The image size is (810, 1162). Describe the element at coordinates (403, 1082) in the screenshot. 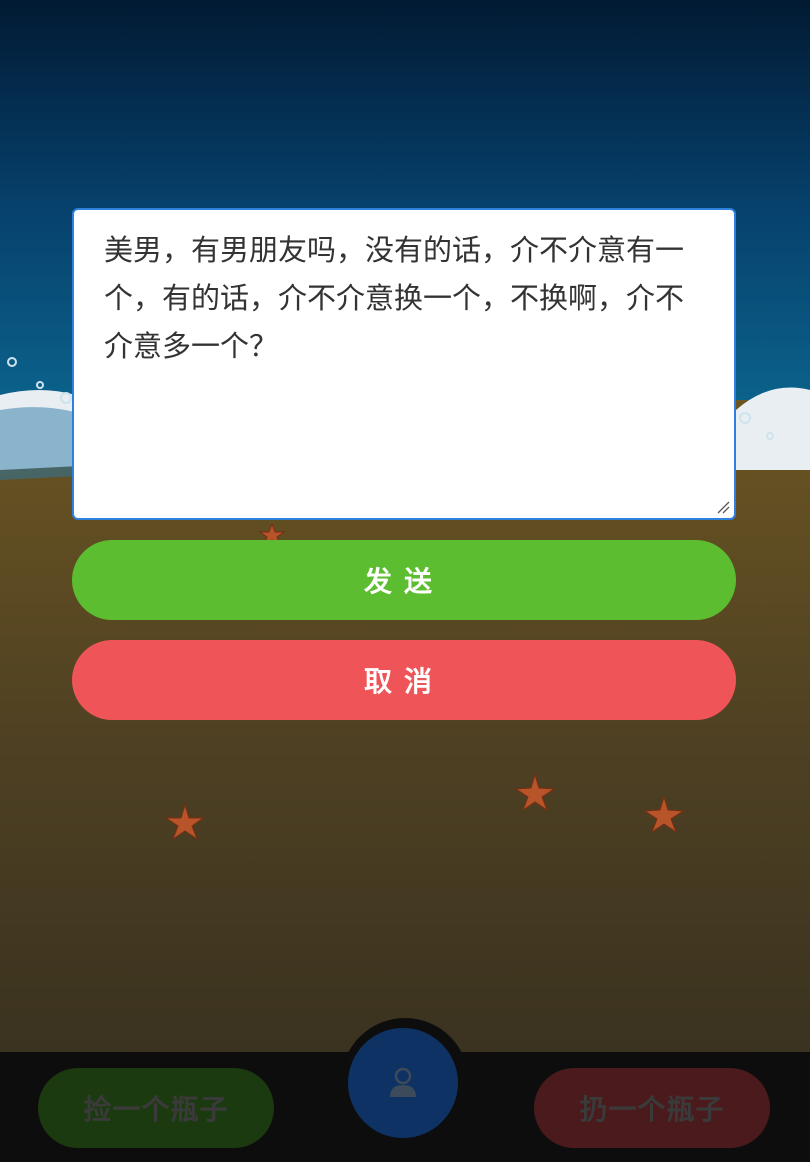

I see `user-icon` at that location.